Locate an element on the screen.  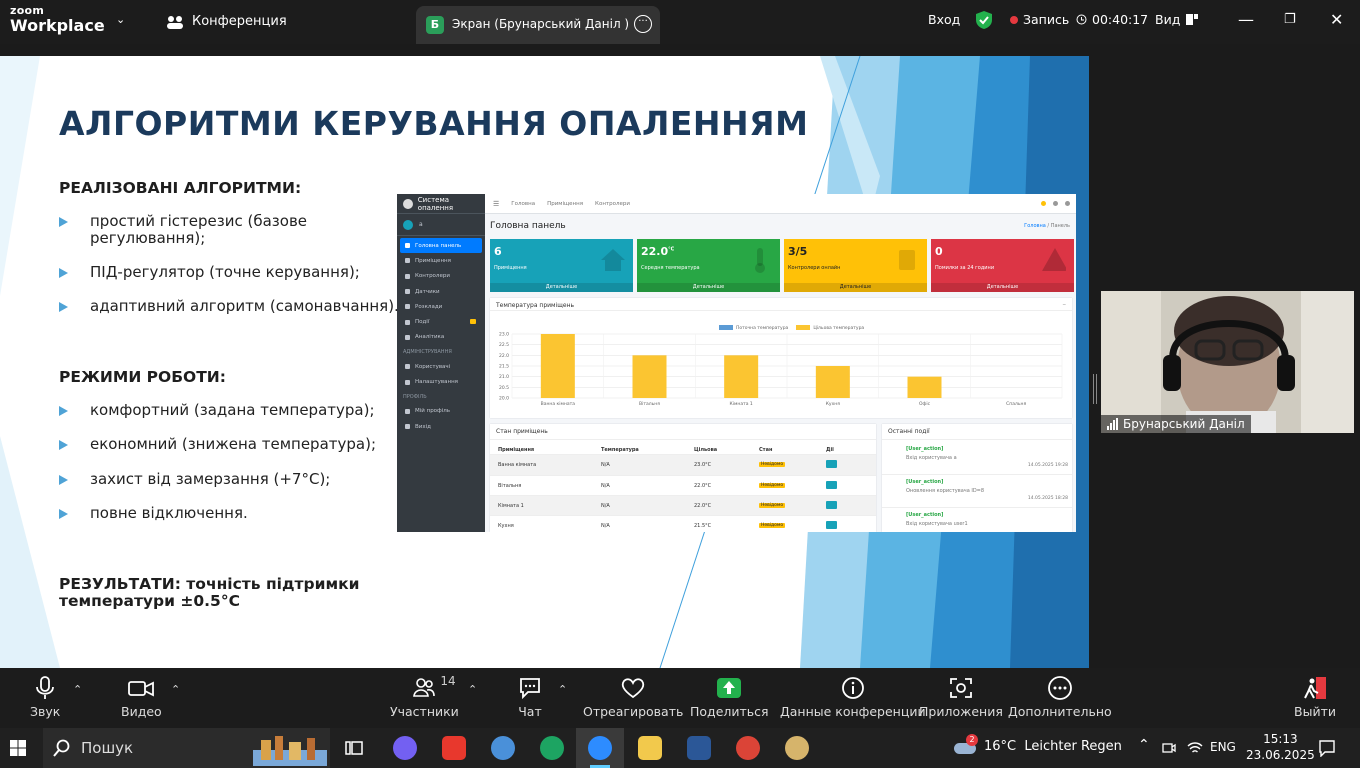
apps-icon is located at coordinates (961, 688).